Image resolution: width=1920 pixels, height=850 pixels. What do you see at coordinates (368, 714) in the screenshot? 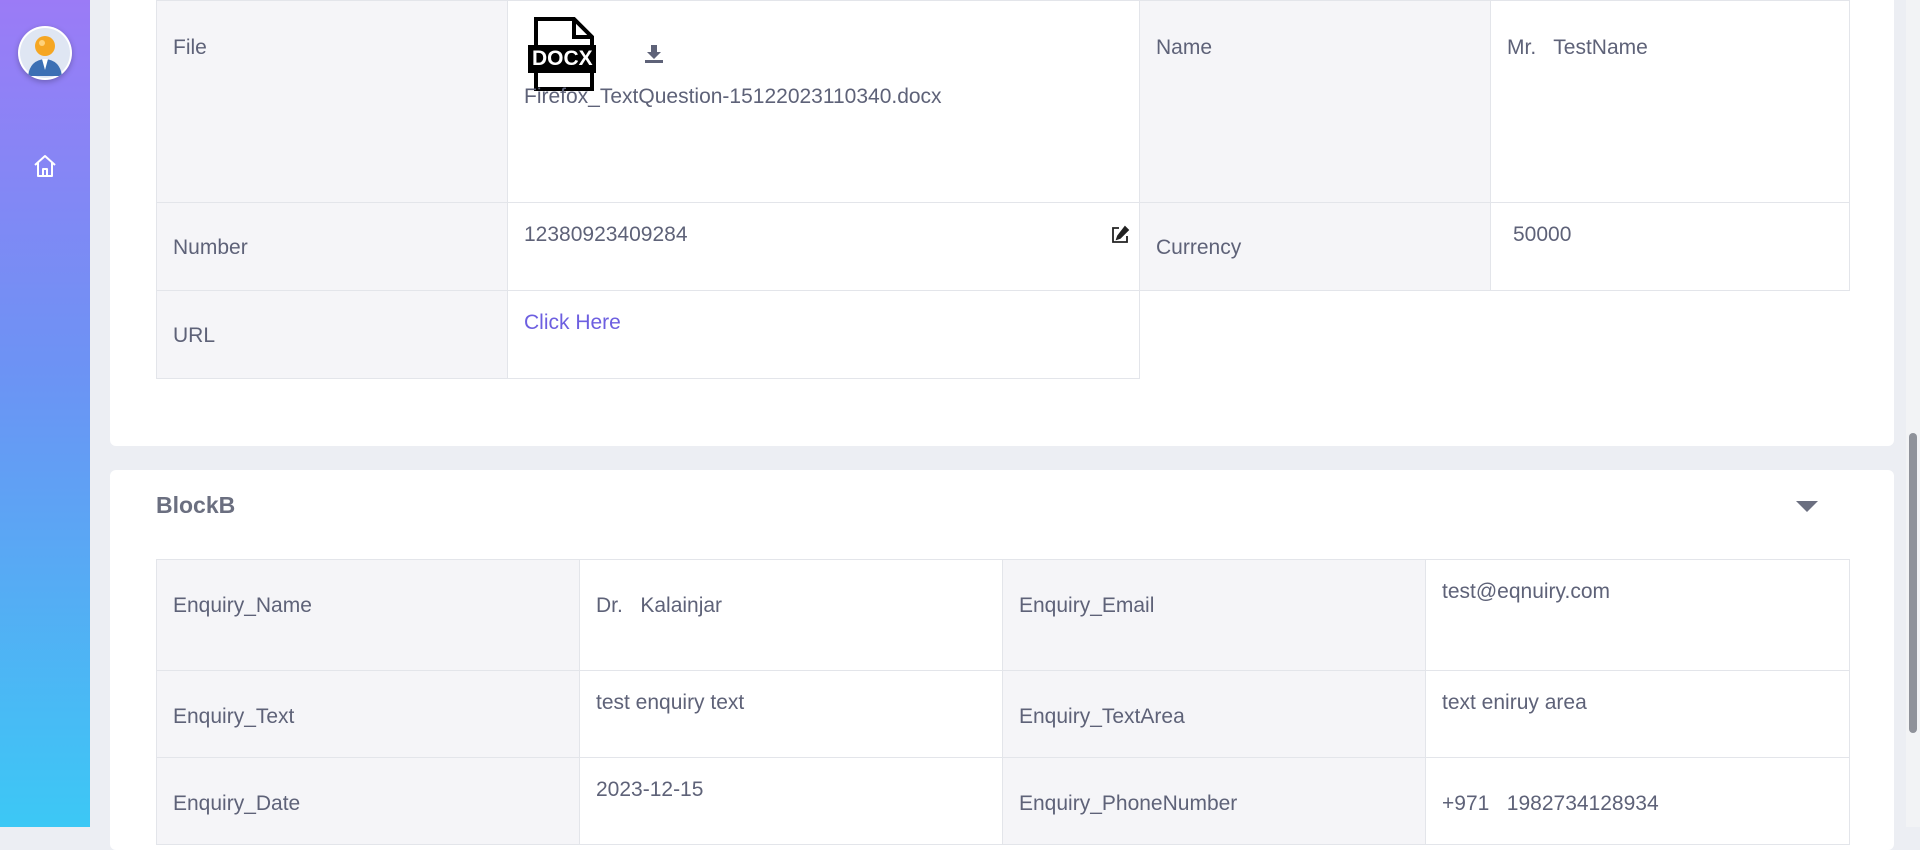
I see `field-label: Enquiry_Text` at bounding box center [368, 714].